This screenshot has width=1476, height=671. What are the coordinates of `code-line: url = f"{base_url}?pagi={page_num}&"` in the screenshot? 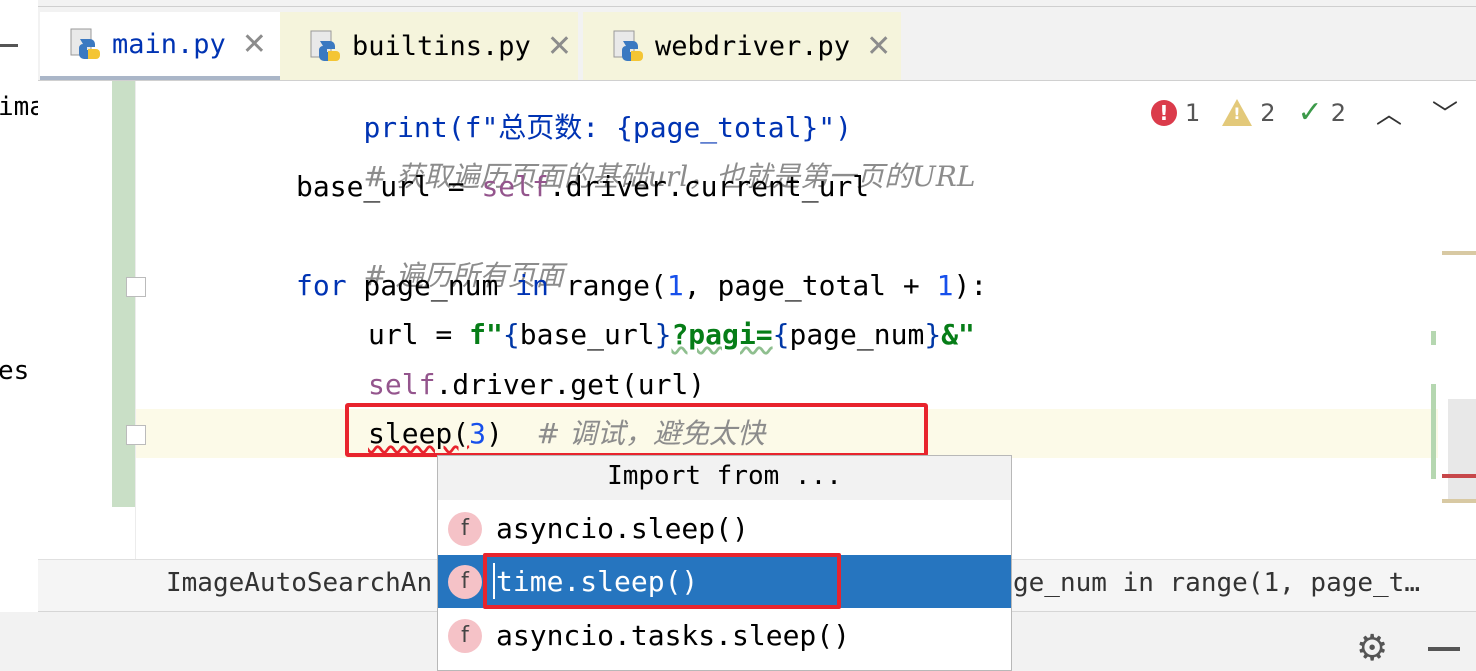 It's located at (671, 335).